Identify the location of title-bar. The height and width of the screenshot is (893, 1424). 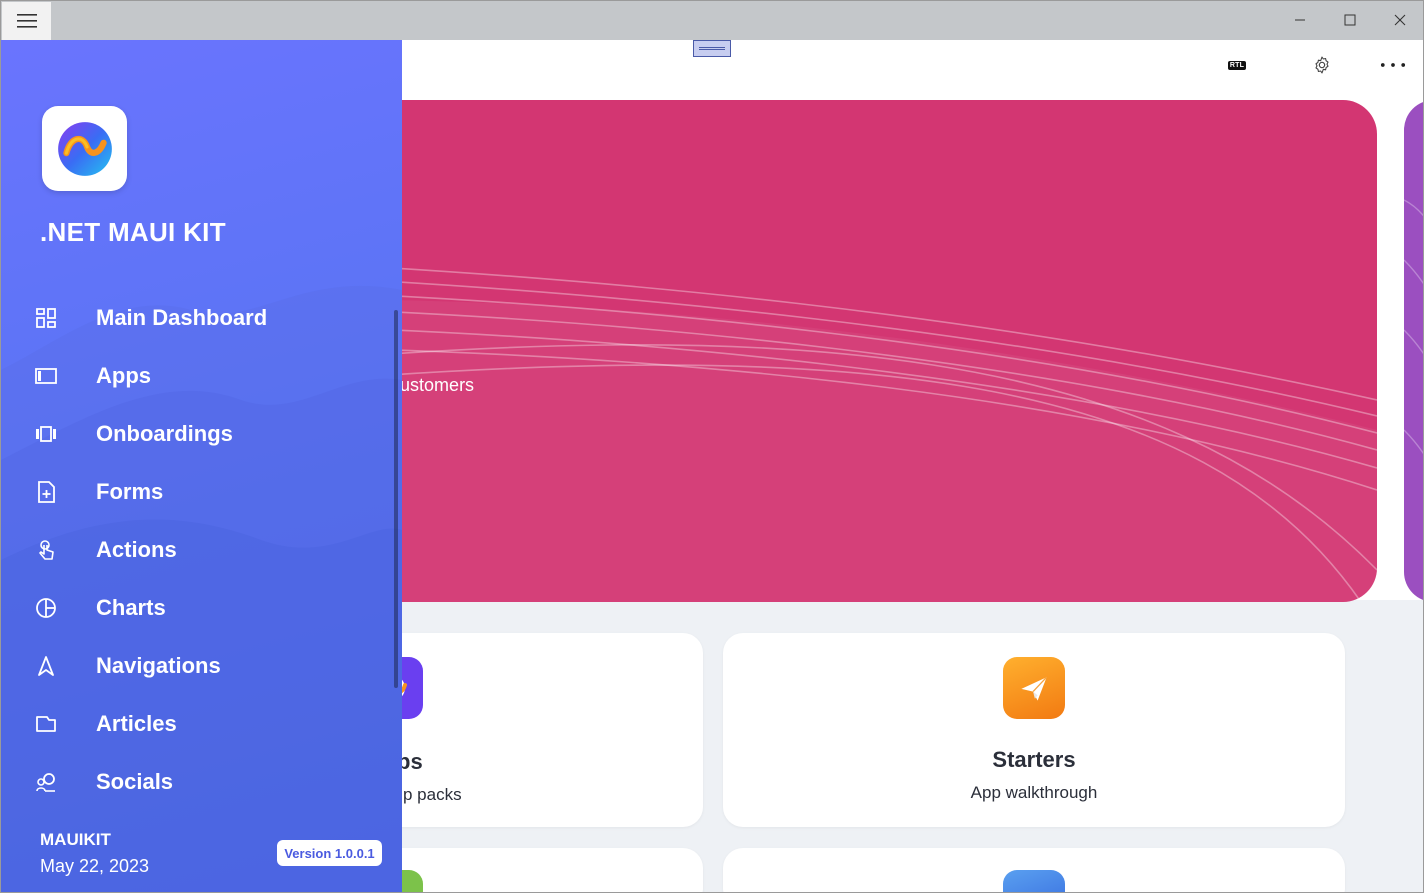
(712, 20).